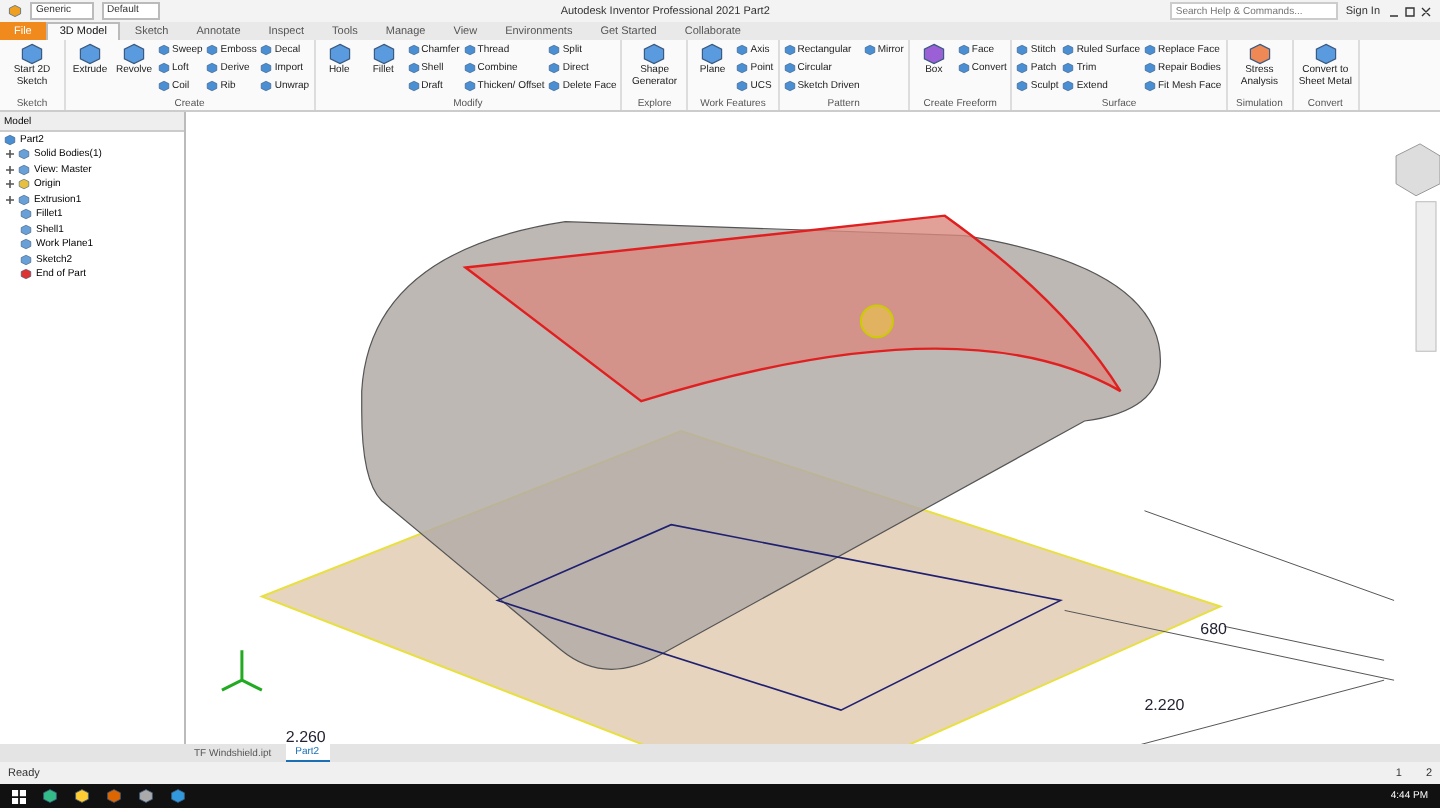  I want to click on axis-triad-icon, so click(242, 670).